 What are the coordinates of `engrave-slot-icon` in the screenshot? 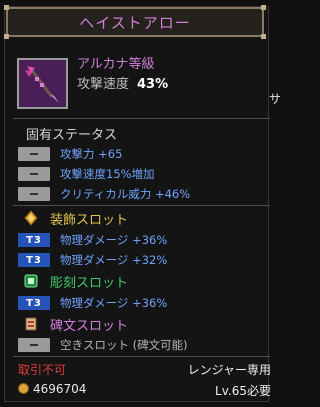 It's located at (31, 281).